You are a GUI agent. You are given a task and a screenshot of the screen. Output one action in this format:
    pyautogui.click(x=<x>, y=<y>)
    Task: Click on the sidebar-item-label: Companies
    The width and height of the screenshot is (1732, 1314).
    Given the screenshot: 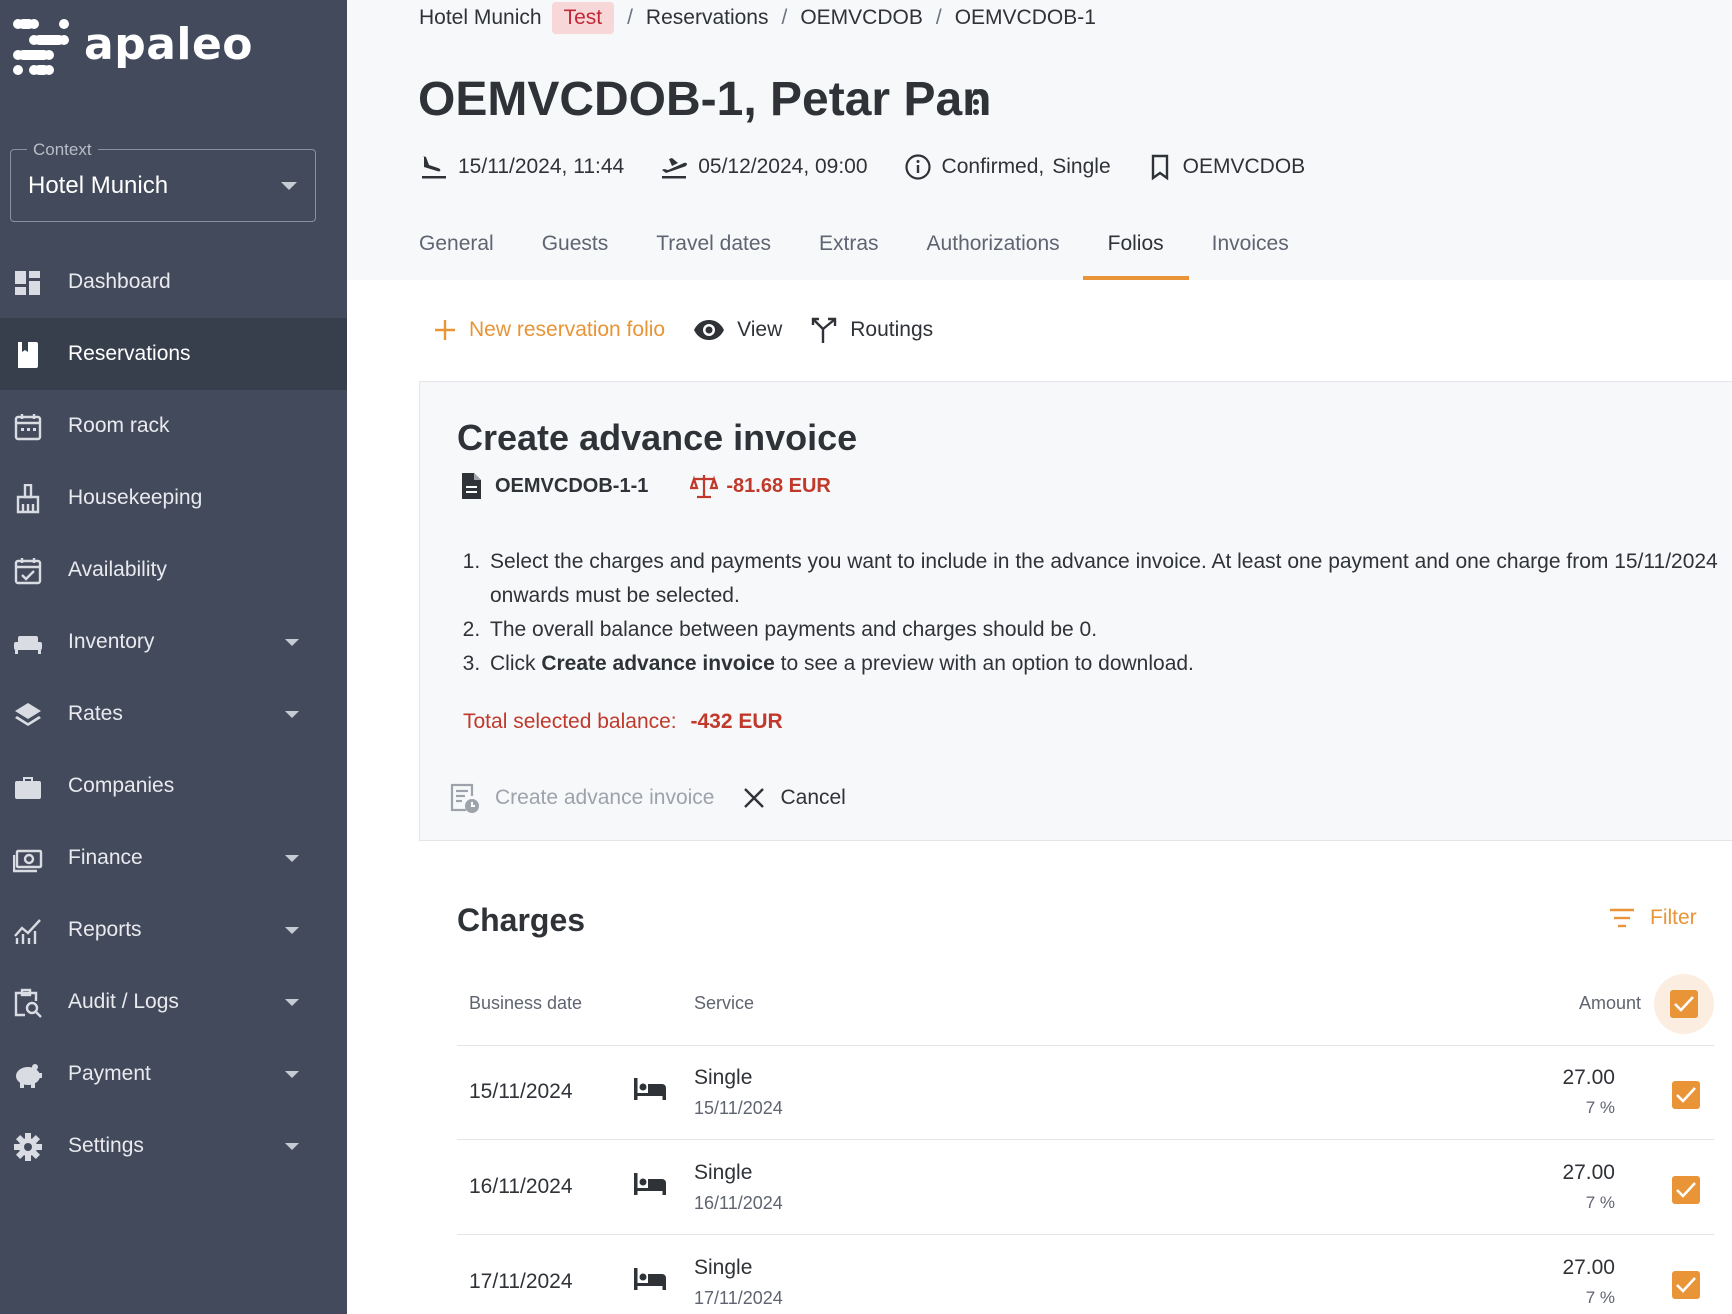 What is the action you would take?
    pyautogui.click(x=121, y=785)
    